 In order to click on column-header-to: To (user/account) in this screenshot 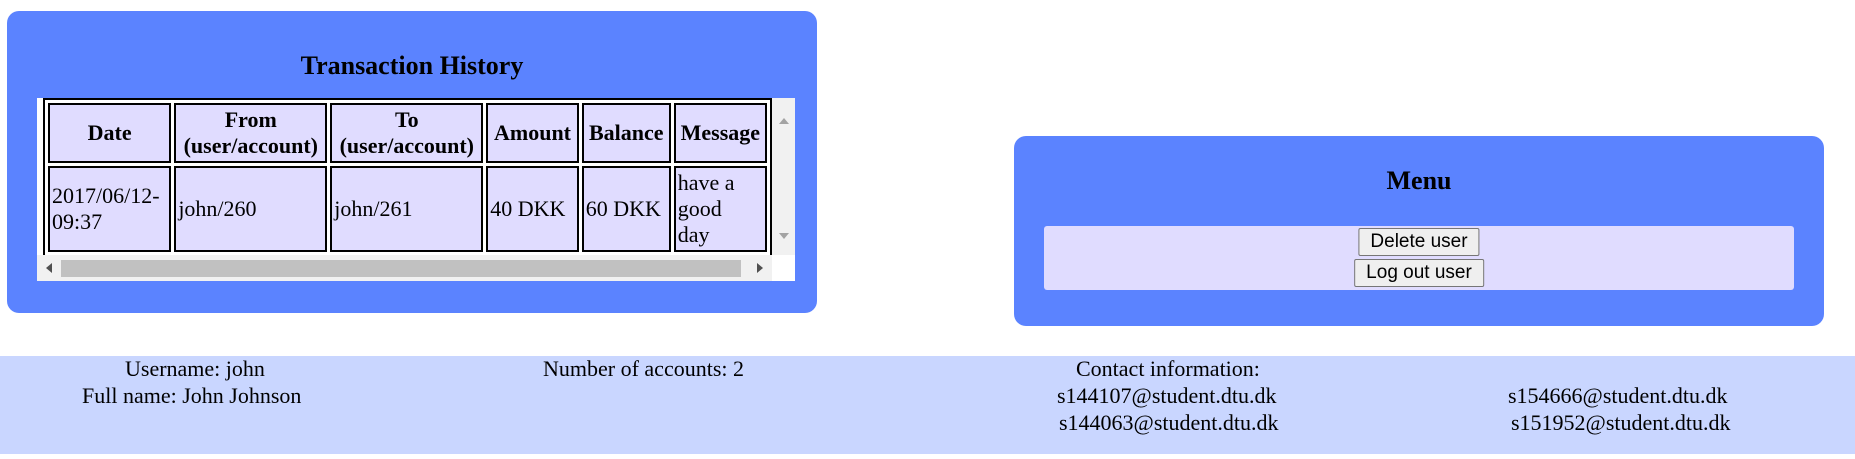, I will do `click(407, 133)`.